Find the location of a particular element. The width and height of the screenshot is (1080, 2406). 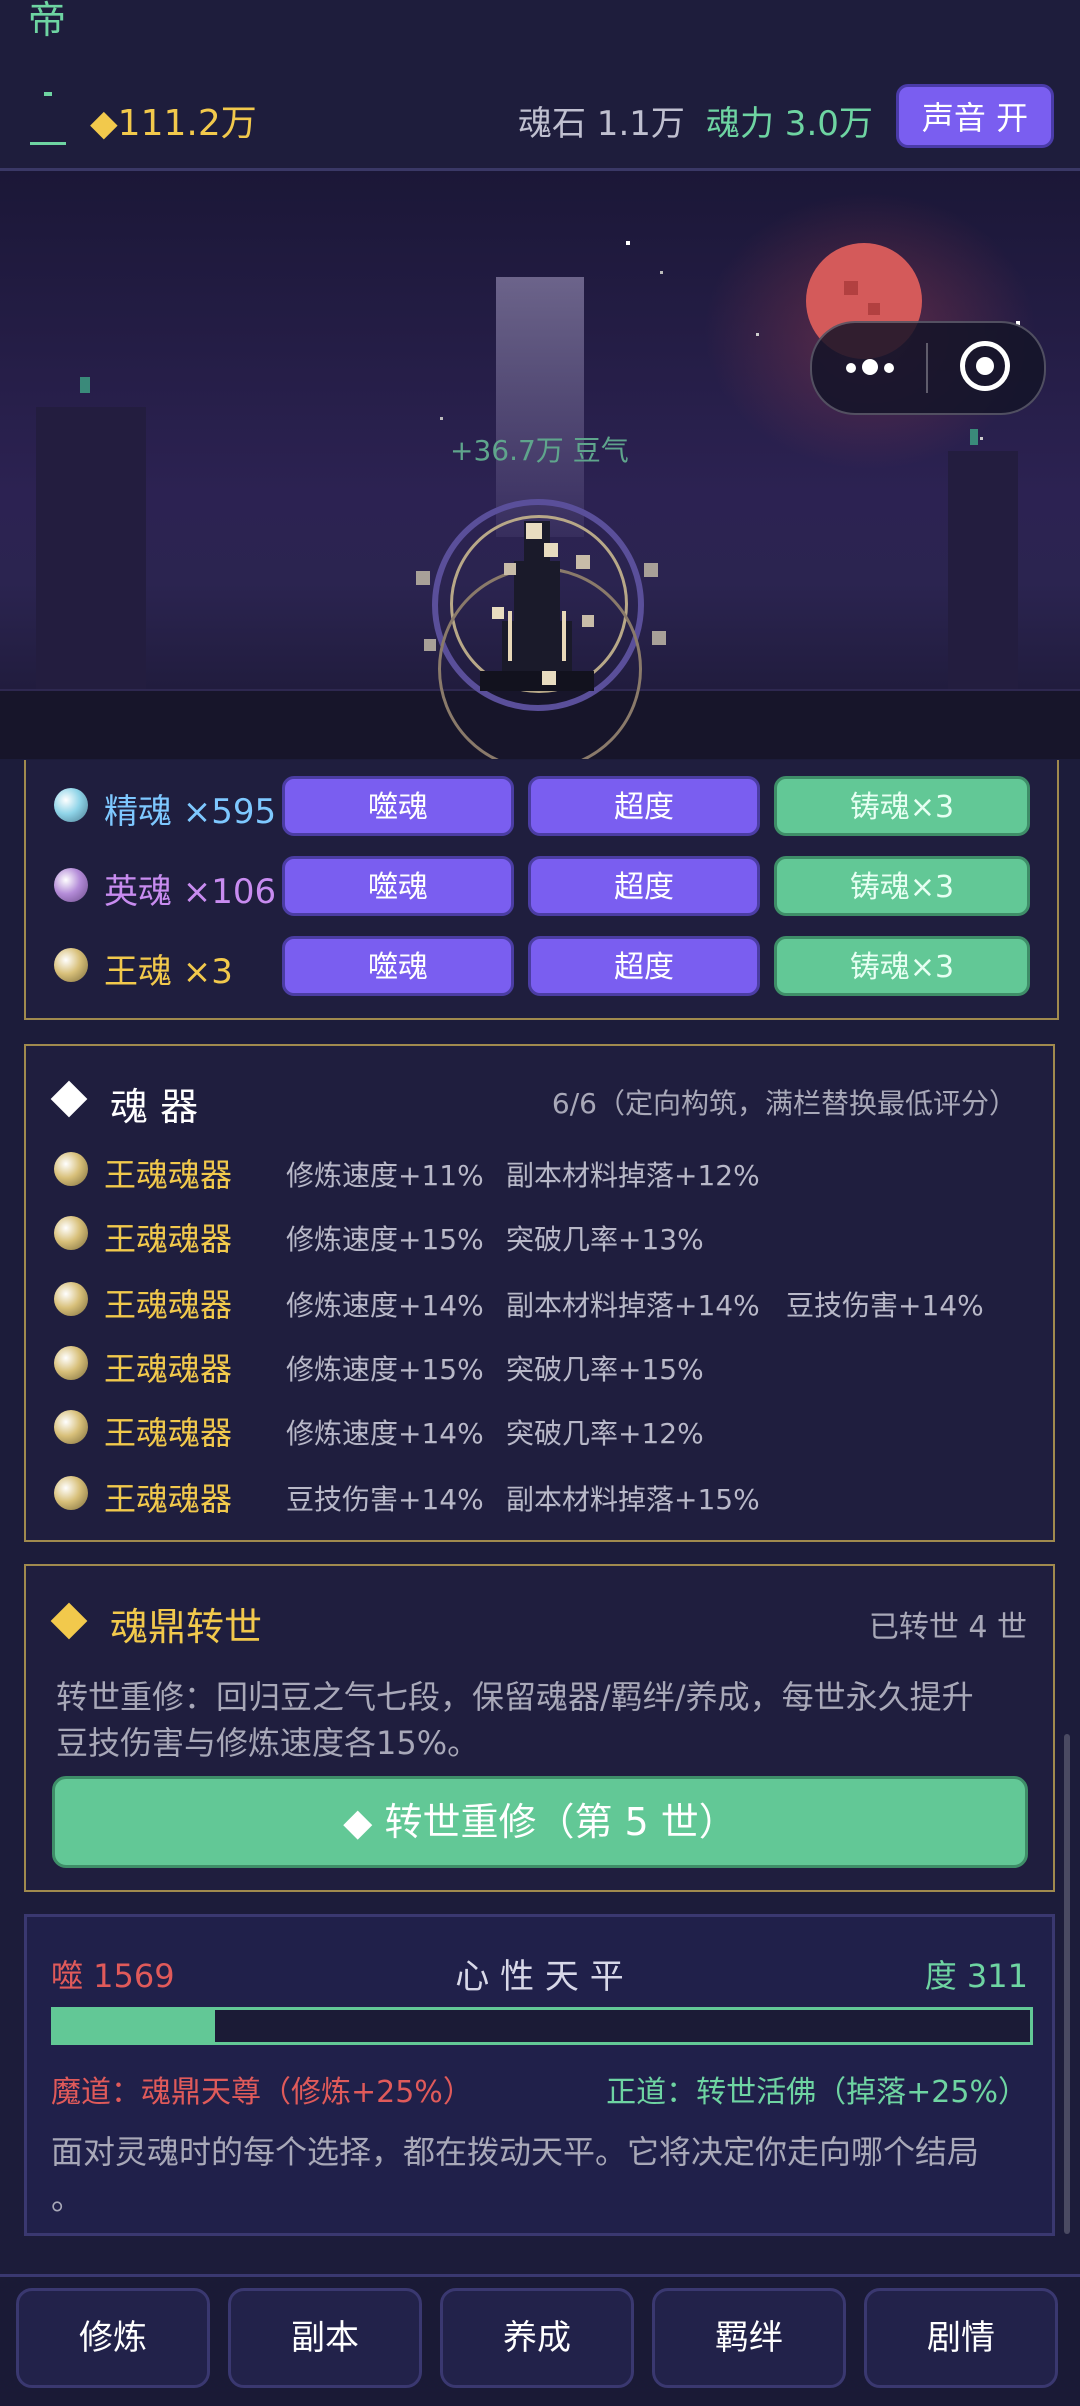

more-menu-icon is located at coordinates (870, 367).